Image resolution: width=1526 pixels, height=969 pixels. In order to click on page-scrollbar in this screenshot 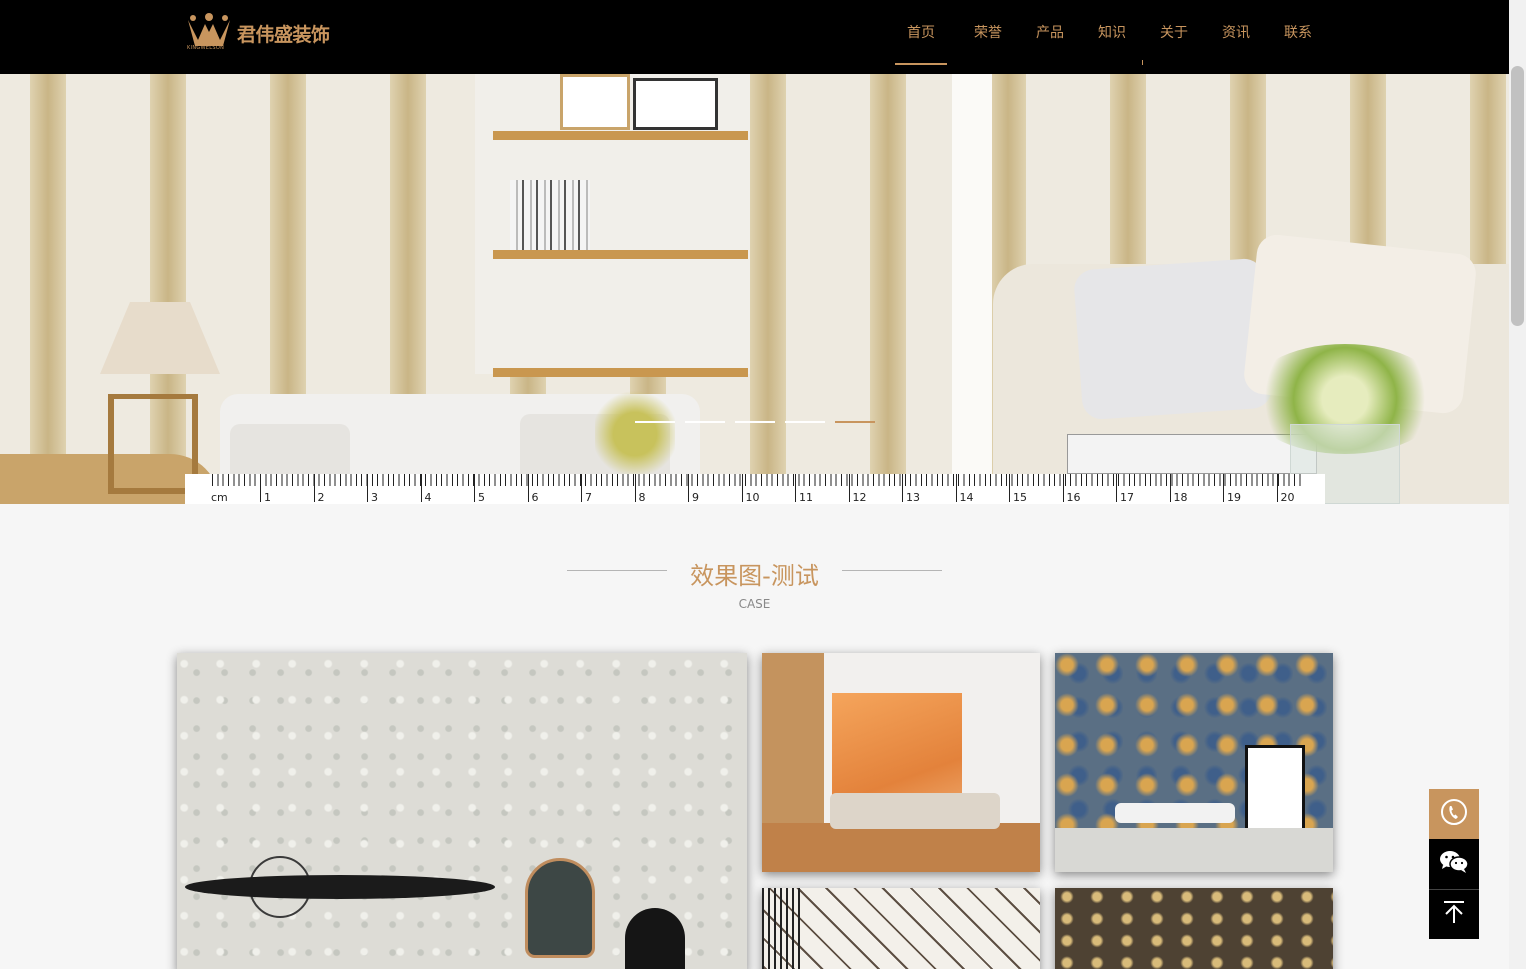, I will do `click(1517, 484)`.